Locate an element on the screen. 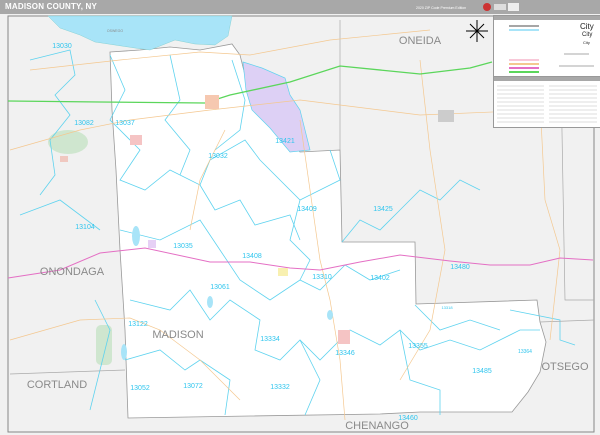  zip-label: 13122 is located at coordinates (138, 324).